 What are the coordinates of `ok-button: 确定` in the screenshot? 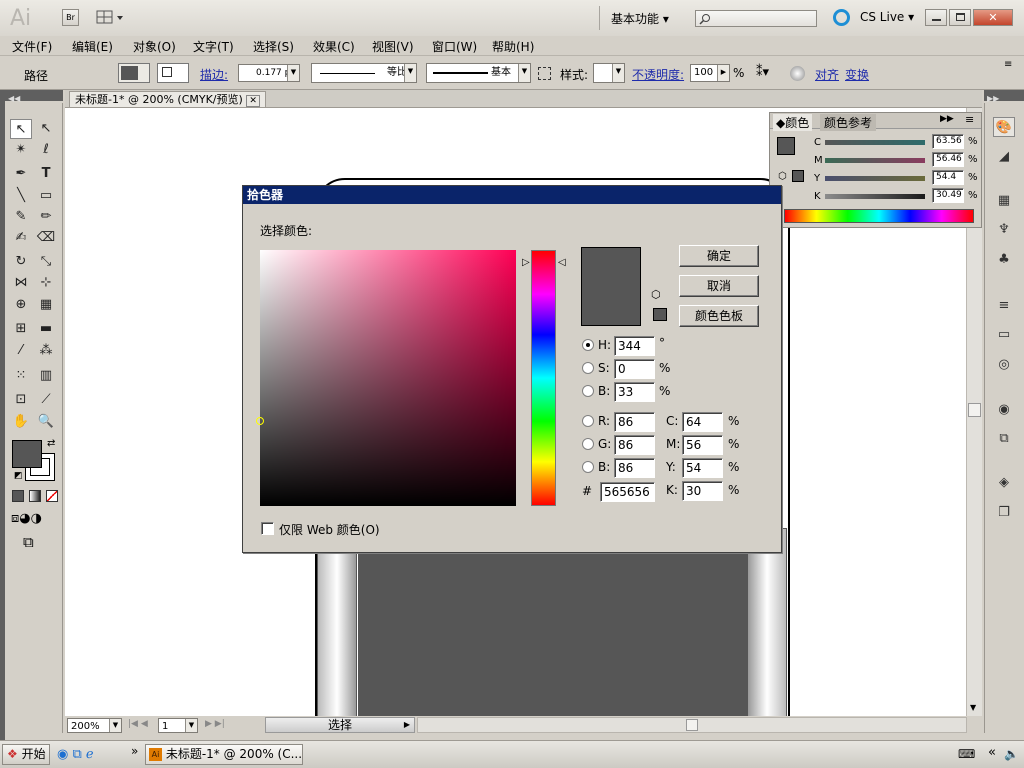 It's located at (719, 256).